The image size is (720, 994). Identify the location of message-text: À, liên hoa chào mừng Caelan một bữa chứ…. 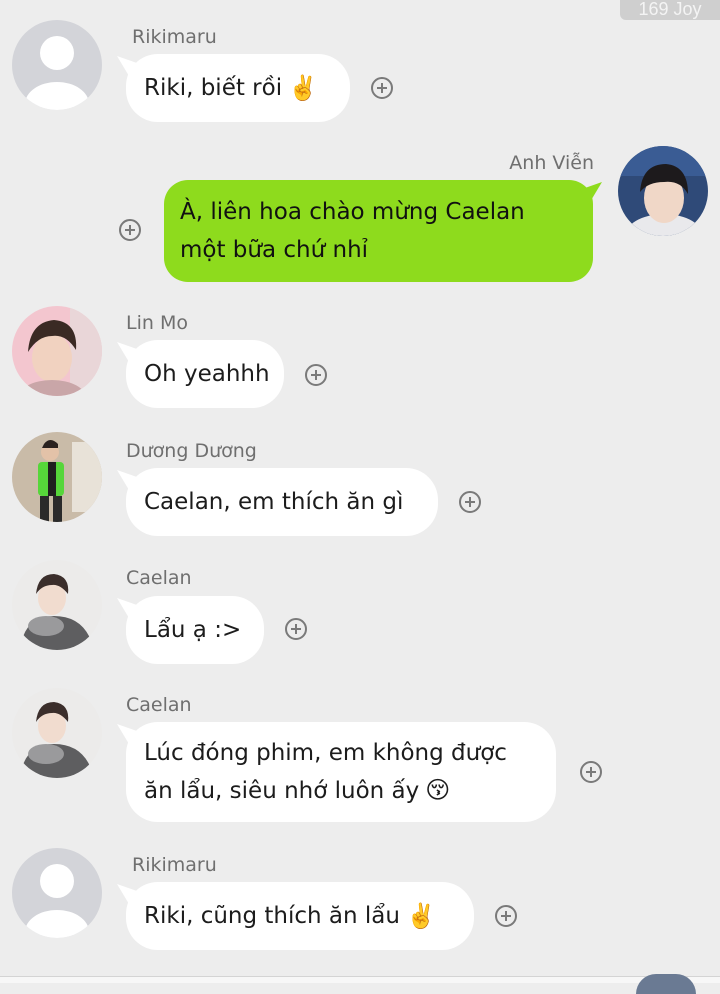
(352, 231).